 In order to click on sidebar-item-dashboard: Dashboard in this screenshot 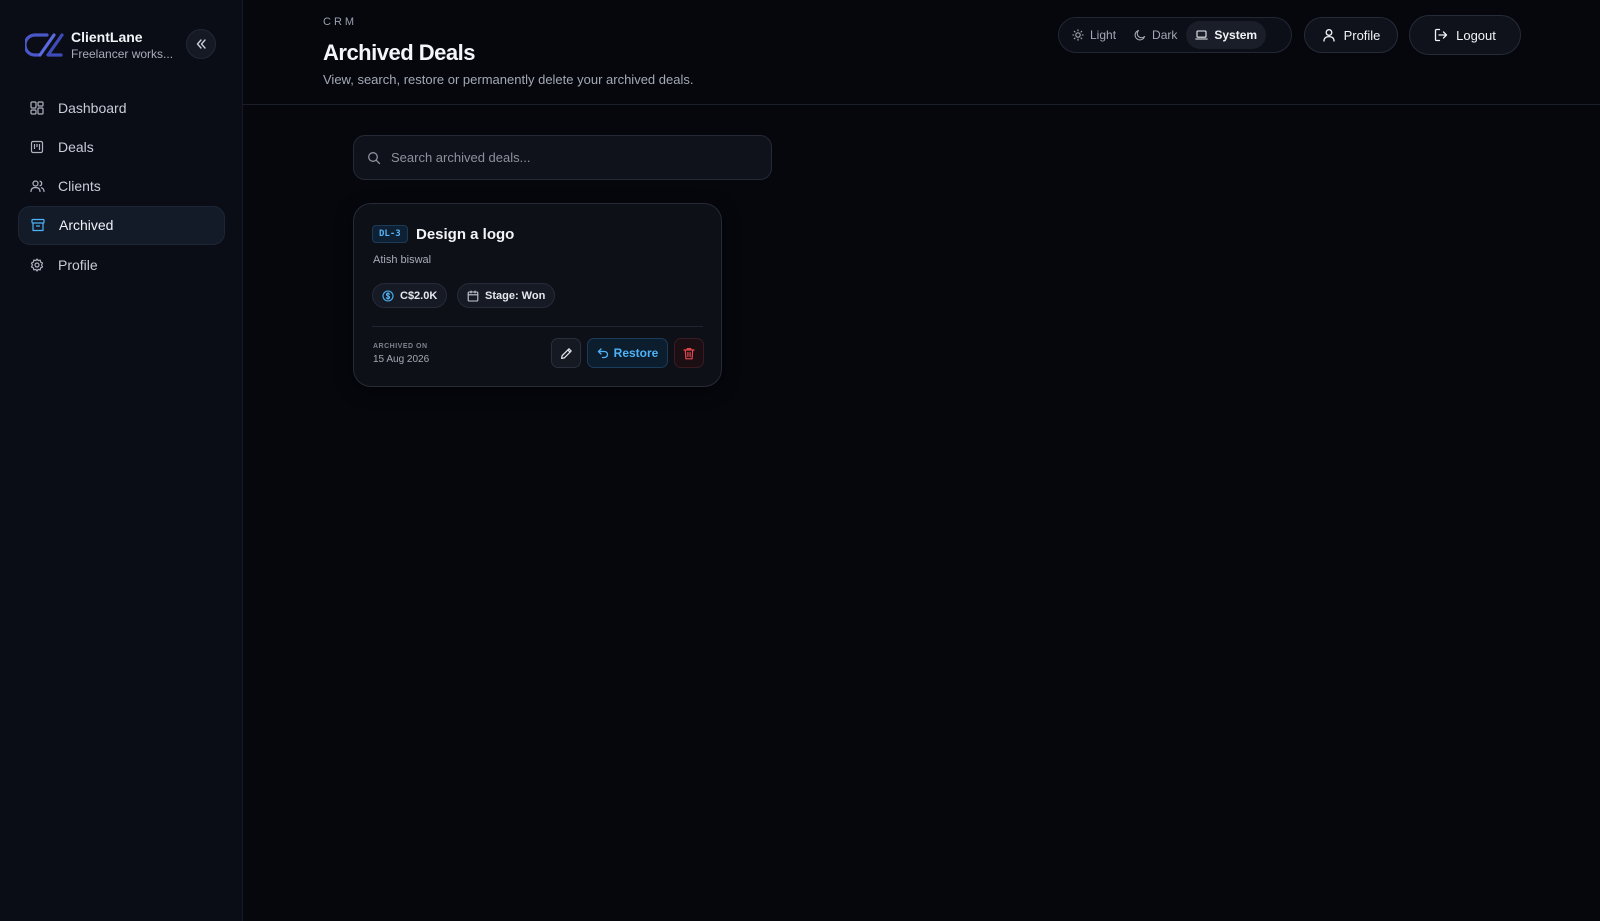, I will do `click(121, 107)`.